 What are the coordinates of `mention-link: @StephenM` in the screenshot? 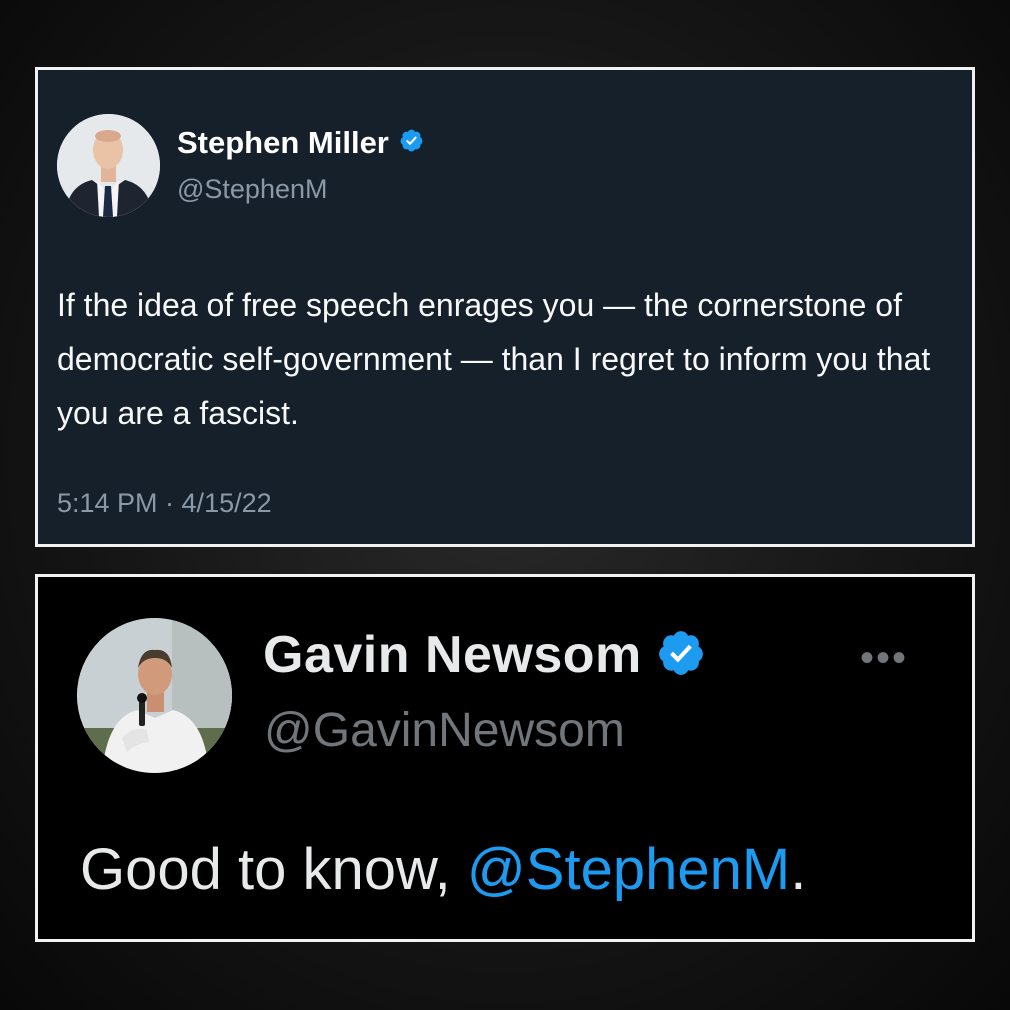 It's located at (628, 869).